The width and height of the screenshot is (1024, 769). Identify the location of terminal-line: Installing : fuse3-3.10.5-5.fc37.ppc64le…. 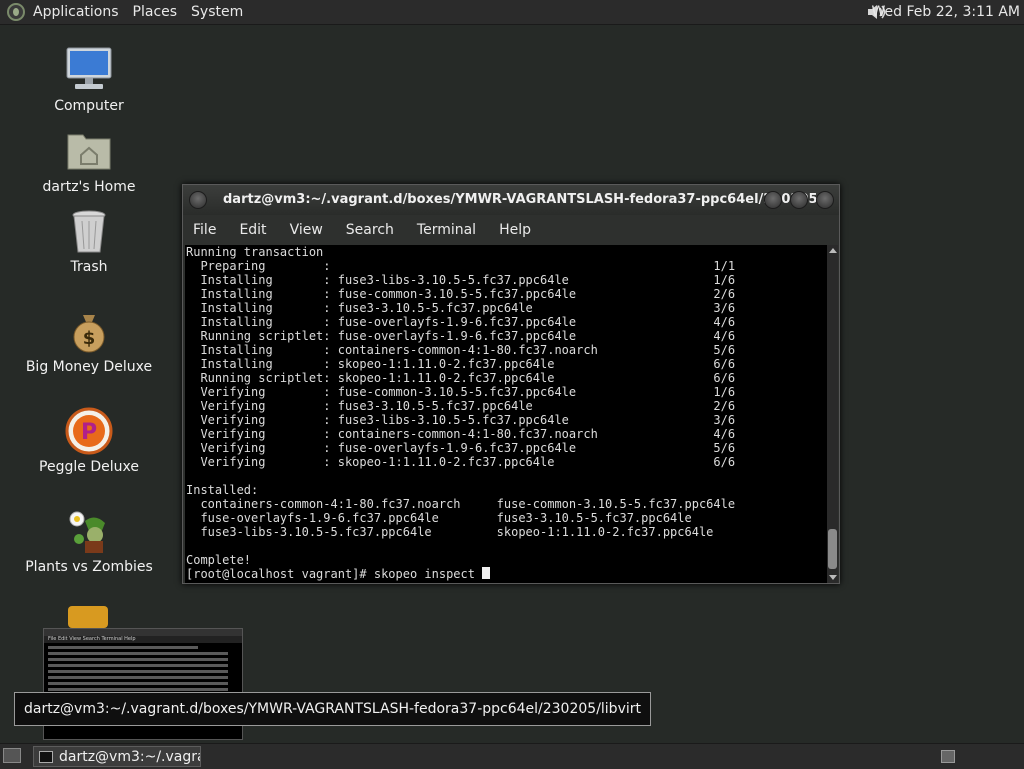
(461, 308).